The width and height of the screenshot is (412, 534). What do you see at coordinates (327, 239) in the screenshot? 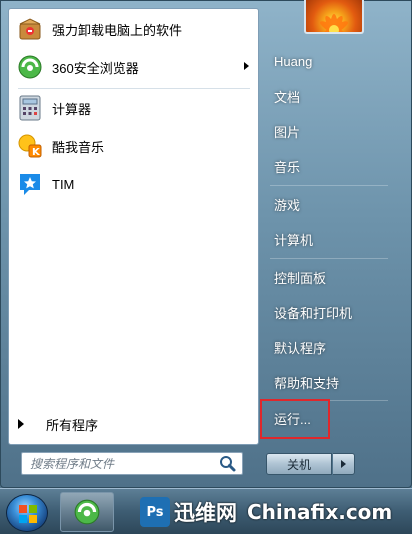
I see `right-item-computer: 计算机` at bounding box center [327, 239].